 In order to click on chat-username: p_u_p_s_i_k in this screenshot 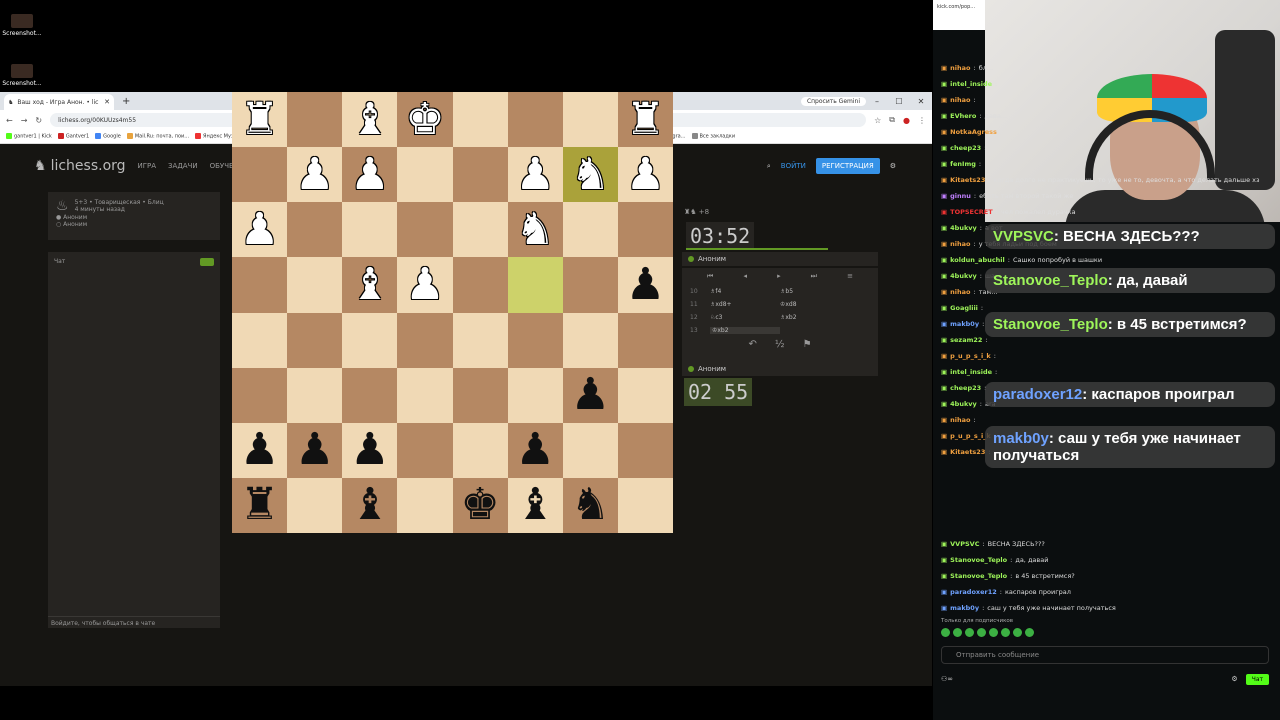, I will do `click(970, 356)`.